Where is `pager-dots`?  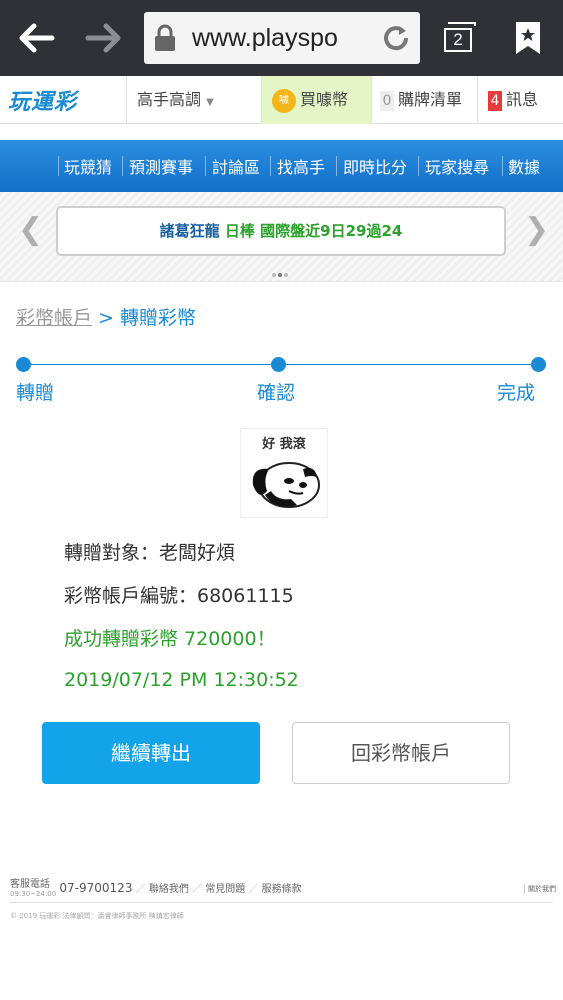
pager-dots is located at coordinates (282, 269).